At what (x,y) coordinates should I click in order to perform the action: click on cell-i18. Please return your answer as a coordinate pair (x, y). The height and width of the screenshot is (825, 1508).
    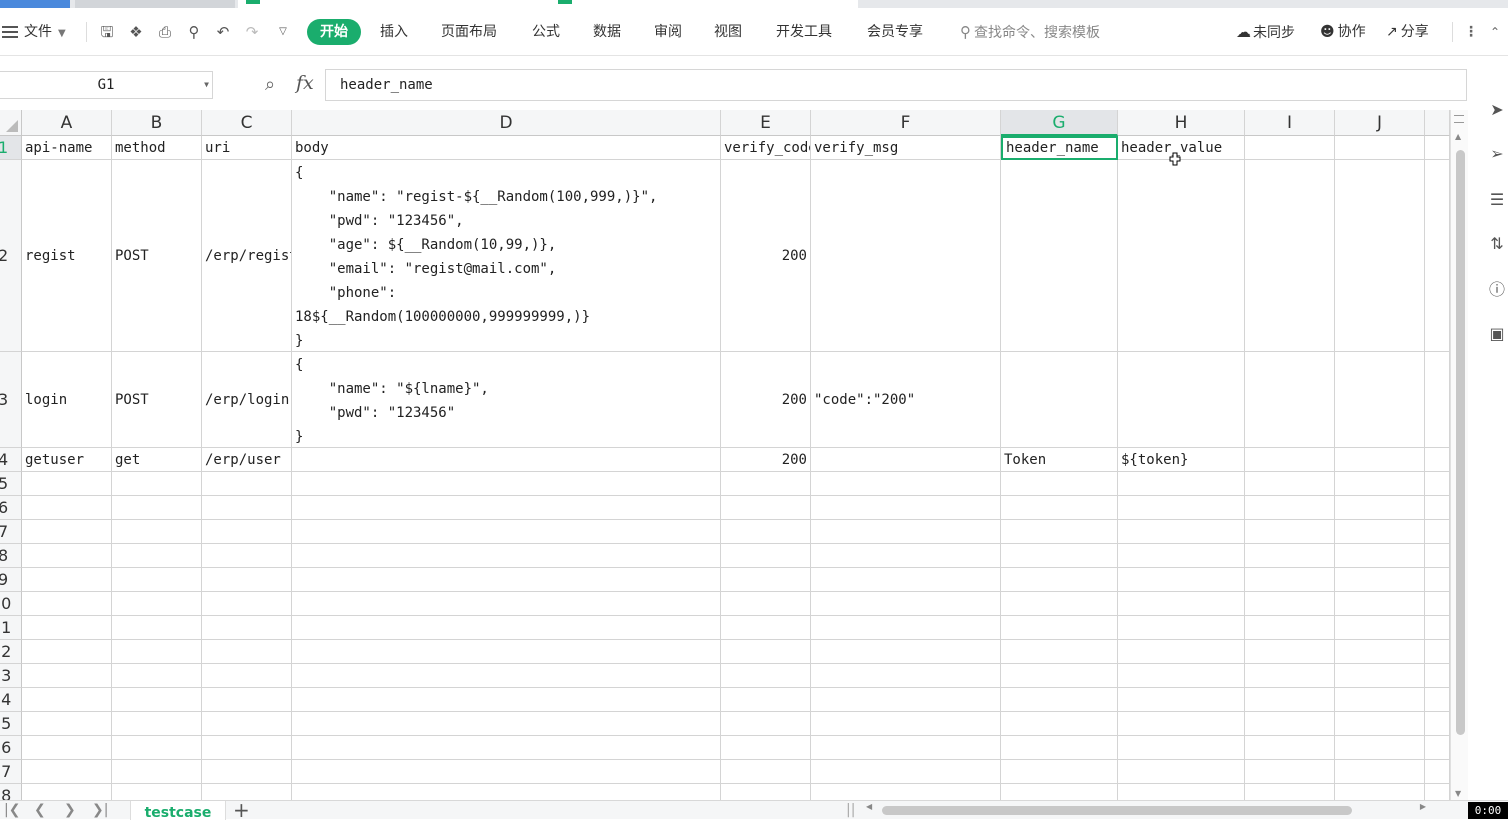
    Looking at the image, I should click on (1290, 792).